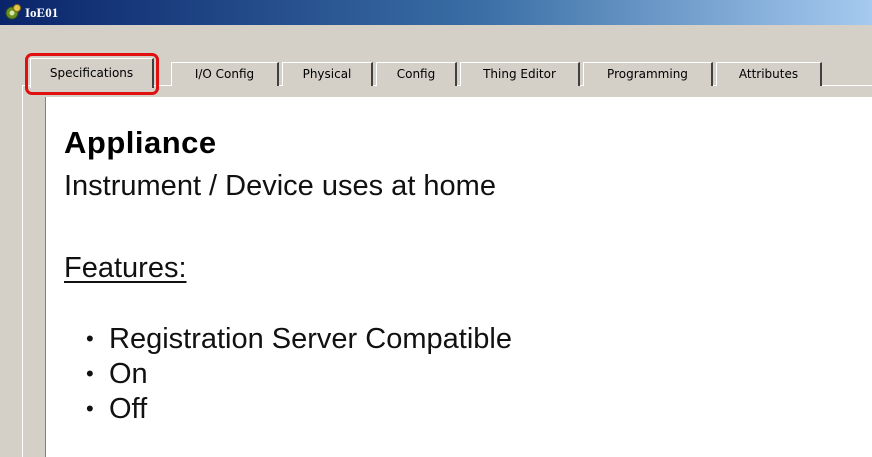  What do you see at coordinates (125, 268) in the screenshot?
I see `features-label: Features:` at bounding box center [125, 268].